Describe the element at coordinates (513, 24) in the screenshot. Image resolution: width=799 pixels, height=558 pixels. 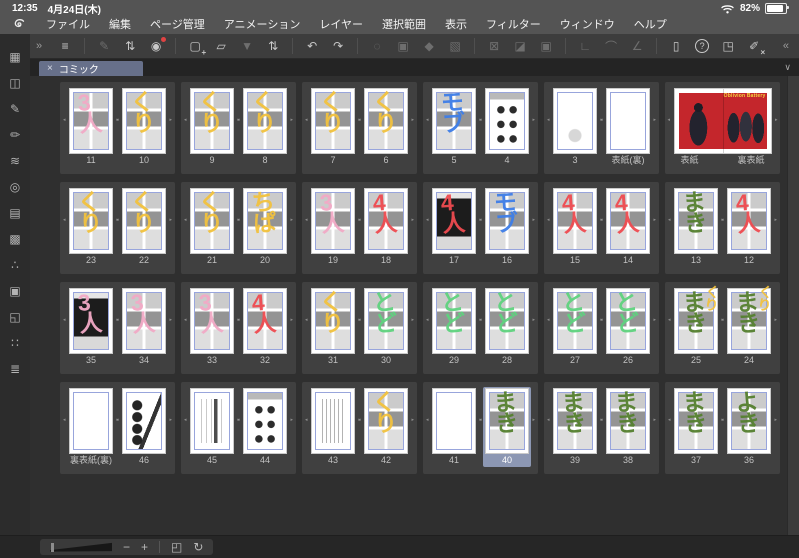
I see `menu-item: フィルター` at that location.